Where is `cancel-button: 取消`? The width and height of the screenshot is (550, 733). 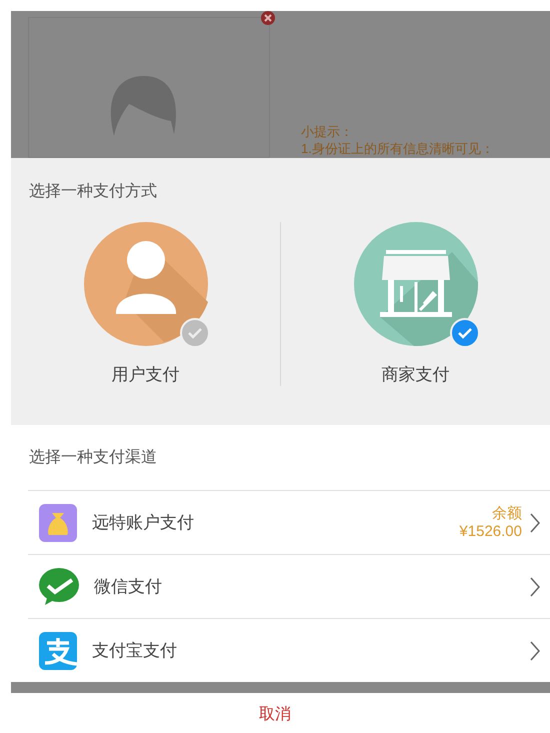 cancel-button: 取消 is located at coordinates (275, 715).